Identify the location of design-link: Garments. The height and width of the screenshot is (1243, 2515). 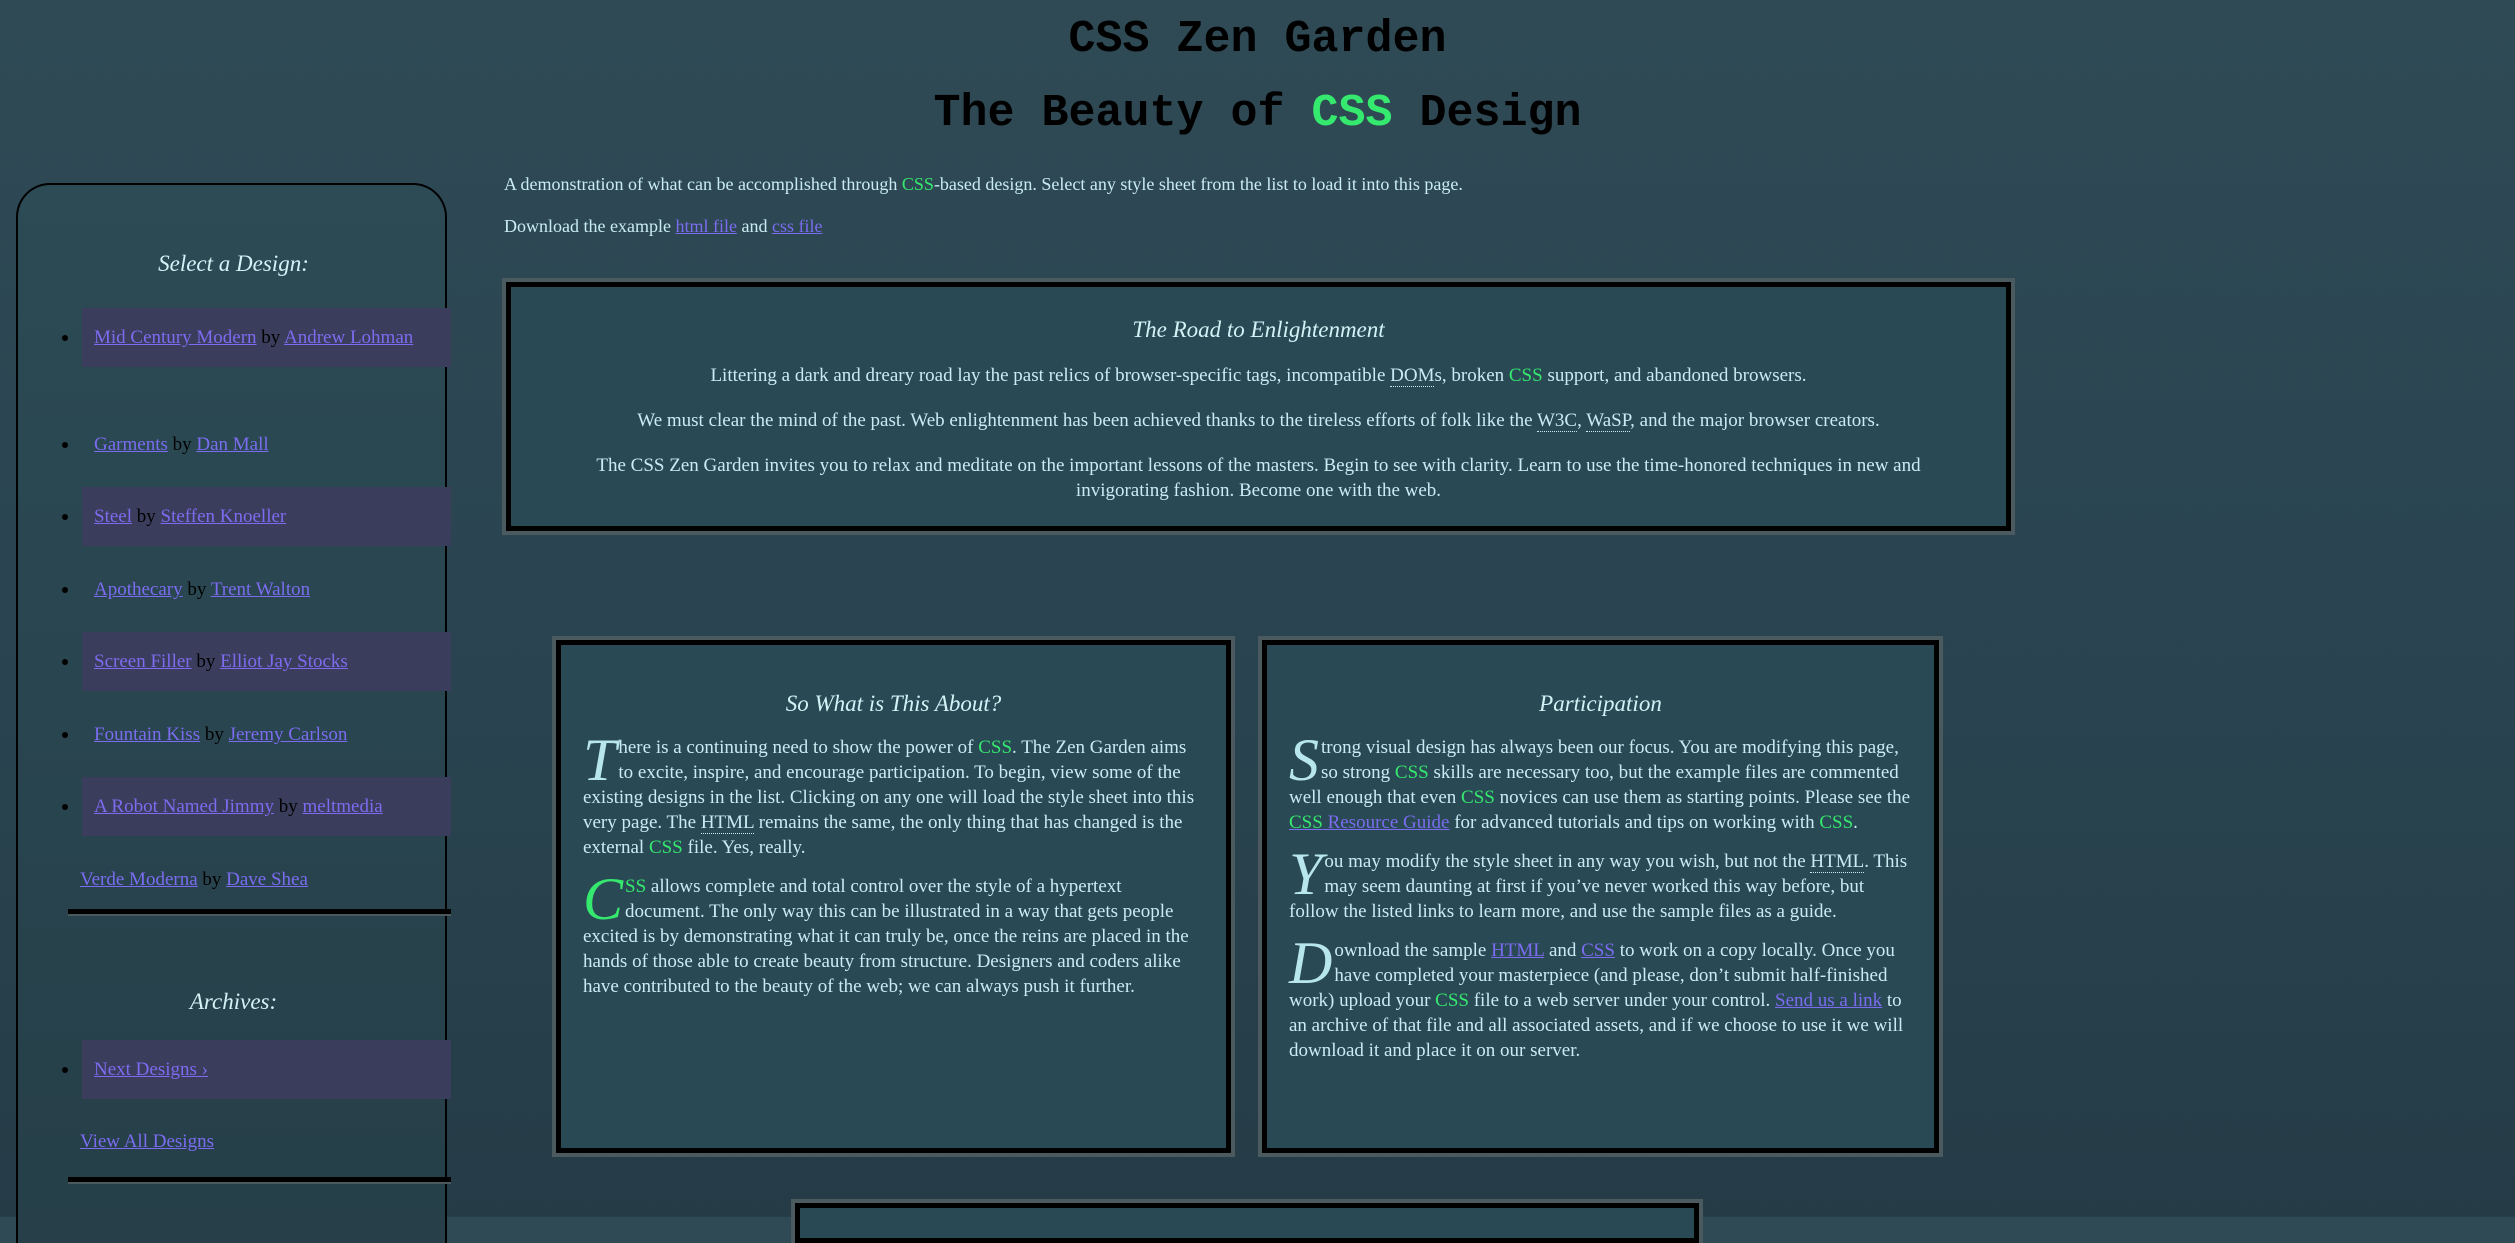
(131, 444).